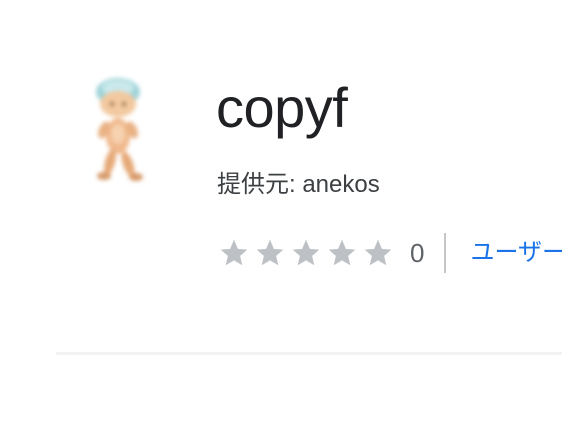  What do you see at coordinates (417, 253) in the screenshot?
I see `rating-count: 0` at bounding box center [417, 253].